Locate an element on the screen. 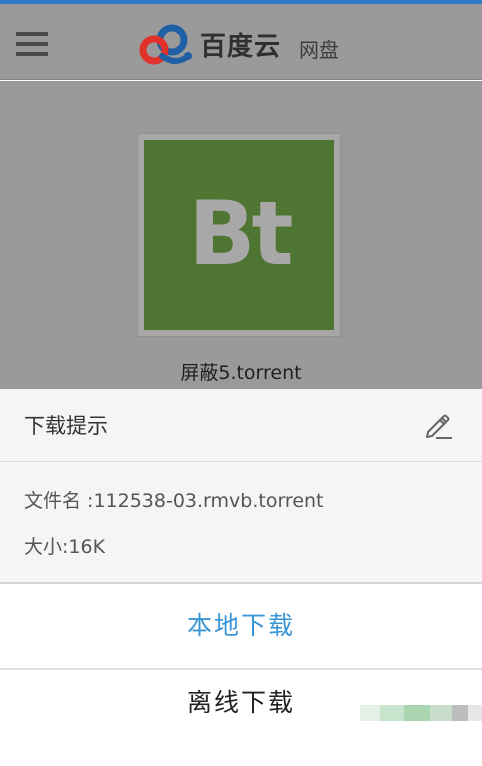  file-size-info: 大小:16K is located at coordinates (65, 547).